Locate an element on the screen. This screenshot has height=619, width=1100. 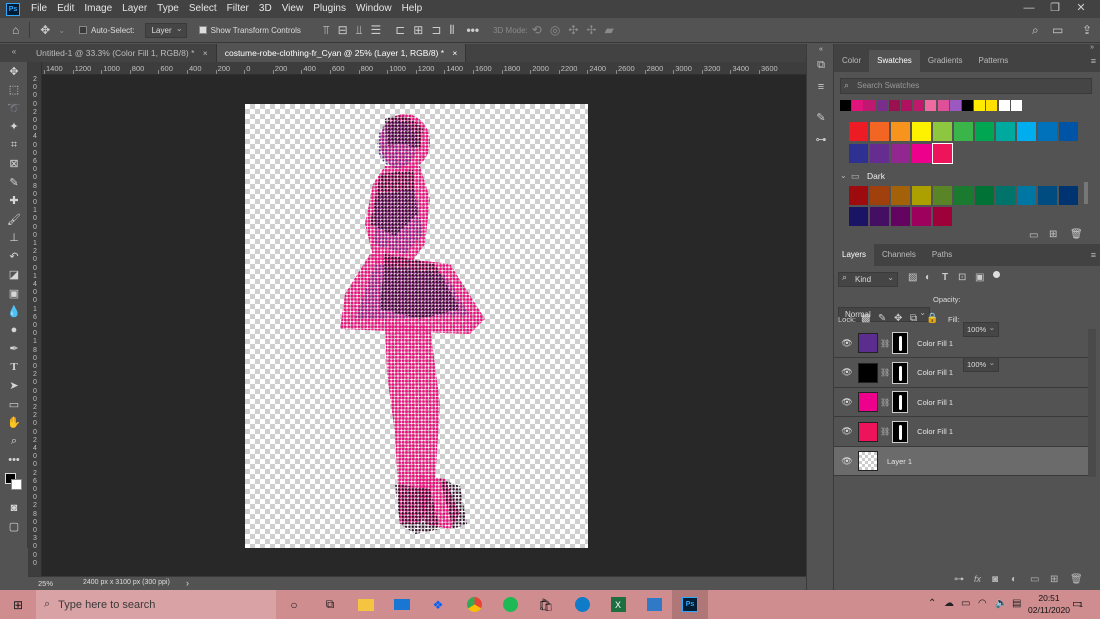
tab-color: Color is located at coordinates (851, 61).